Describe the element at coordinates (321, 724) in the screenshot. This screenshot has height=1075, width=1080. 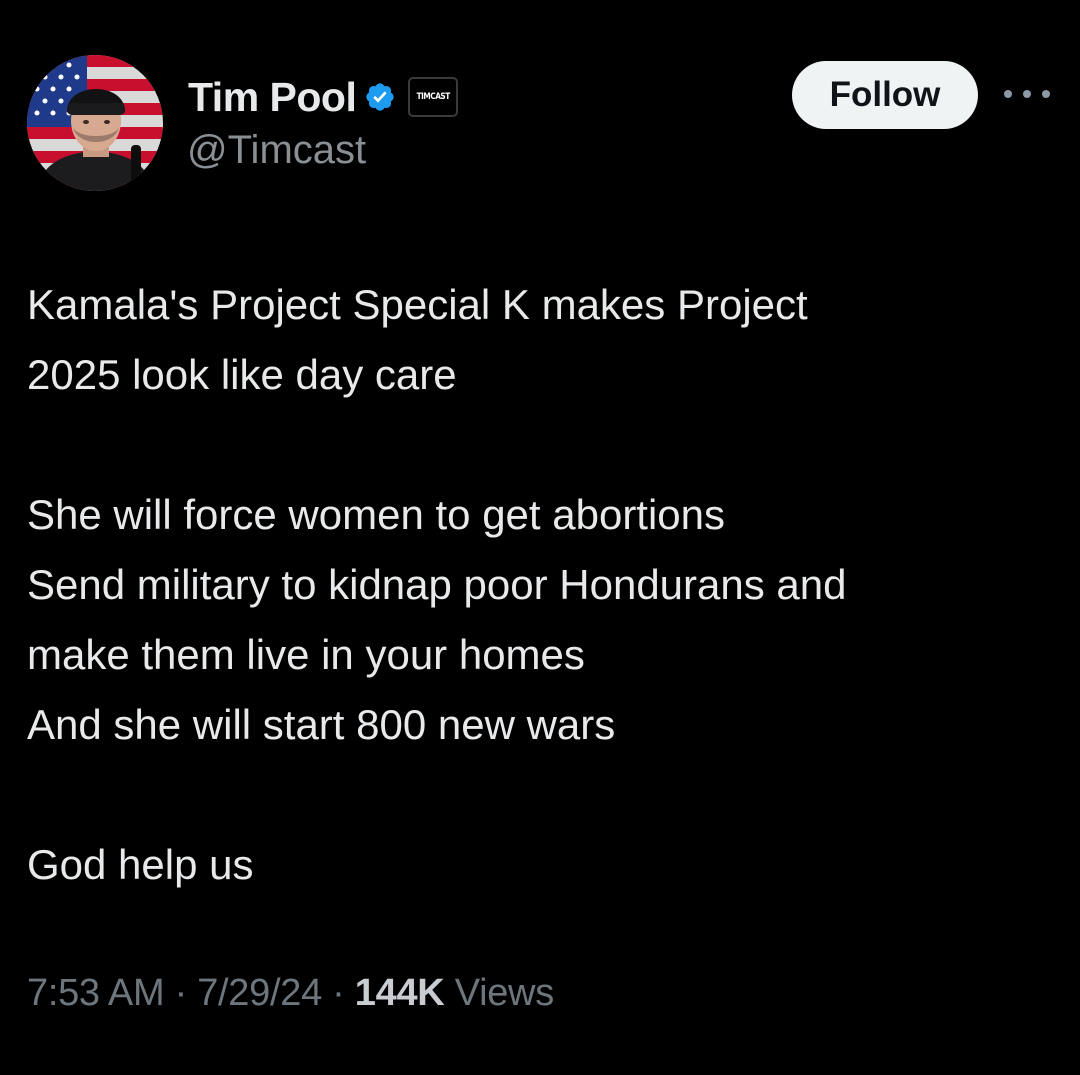
I see `tweet-line: And she will start 800 new wars` at that location.